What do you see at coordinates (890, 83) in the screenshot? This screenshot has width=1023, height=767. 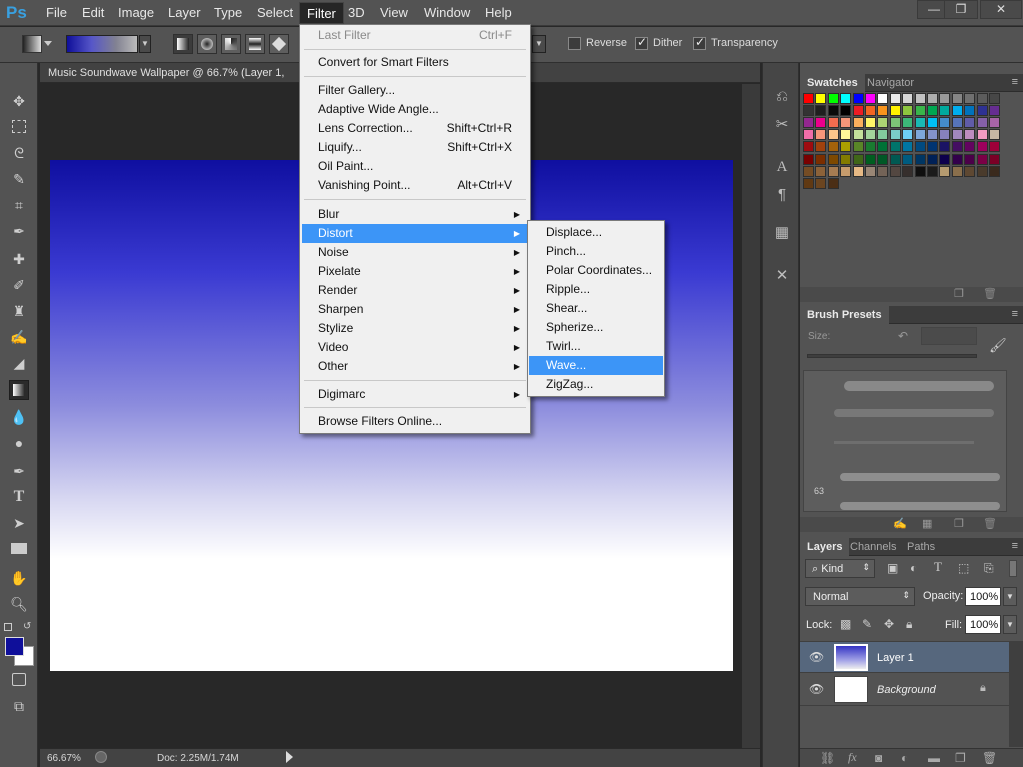 I see `tab-navigator: Navigator` at bounding box center [890, 83].